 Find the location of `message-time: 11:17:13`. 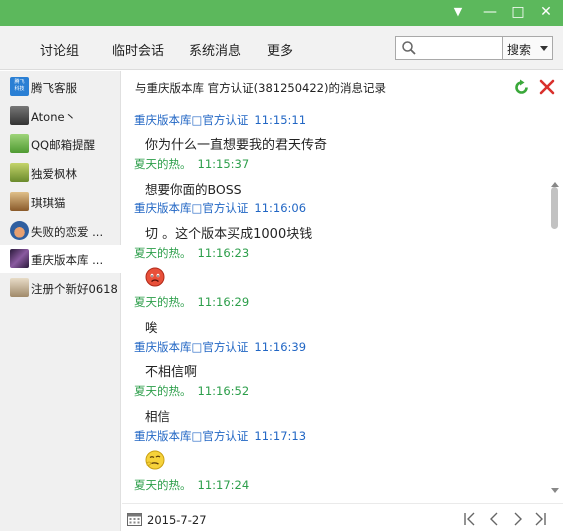

message-time: 11:17:13 is located at coordinates (280, 436).